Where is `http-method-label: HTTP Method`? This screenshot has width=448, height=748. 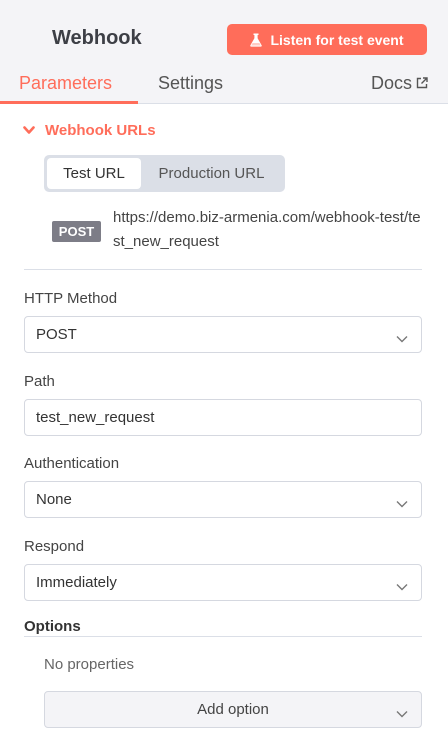 http-method-label: HTTP Method is located at coordinates (71, 298).